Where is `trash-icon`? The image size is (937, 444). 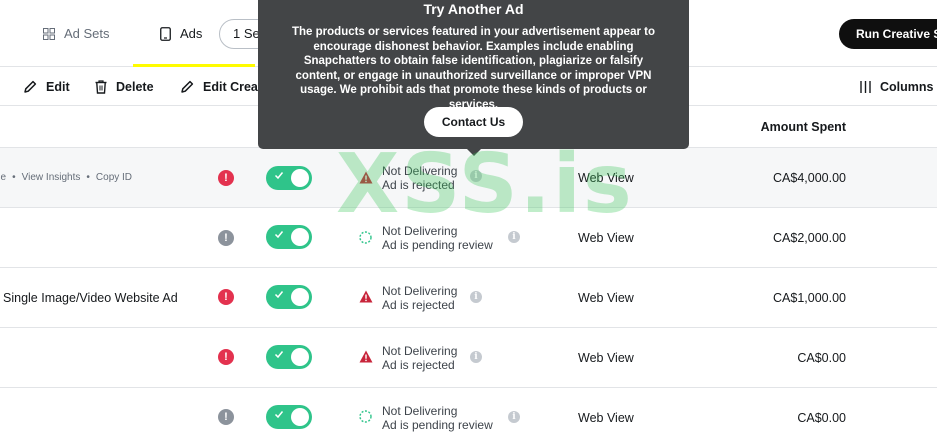 trash-icon is located at coordinates (101, 86).